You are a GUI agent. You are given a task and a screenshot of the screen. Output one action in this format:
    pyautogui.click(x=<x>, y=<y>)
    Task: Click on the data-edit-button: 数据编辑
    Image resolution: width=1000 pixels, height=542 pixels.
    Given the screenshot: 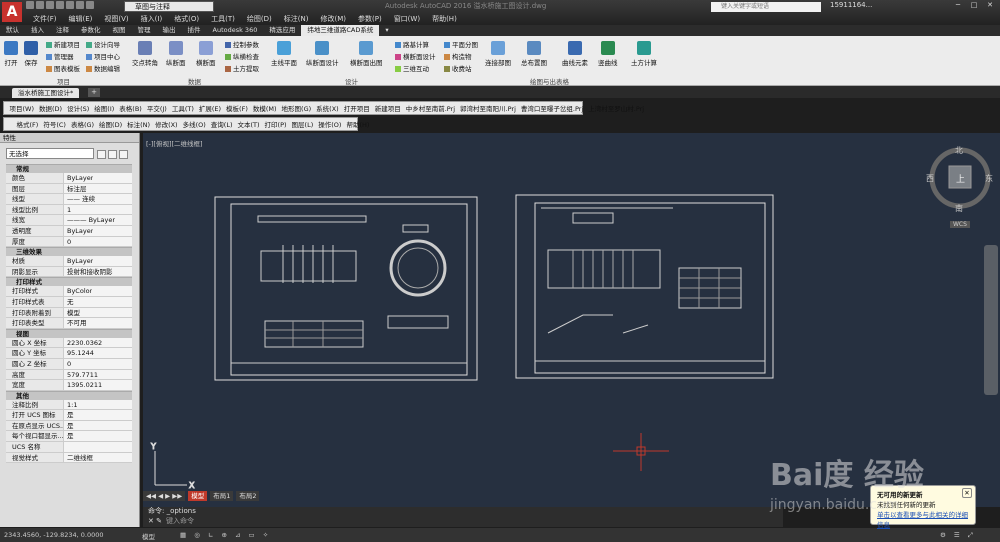 What is the action you would take?
    pyautogui.click(x=103, y=68)
    